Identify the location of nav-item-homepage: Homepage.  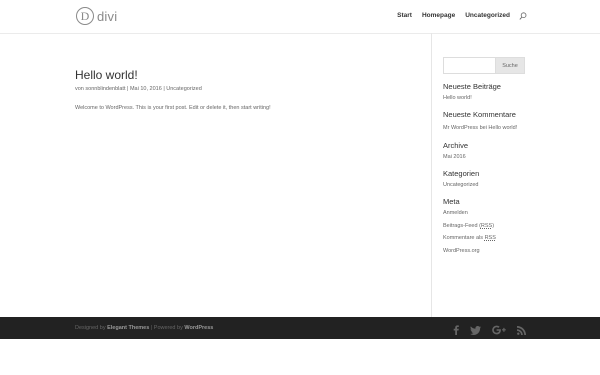
(438, 16).